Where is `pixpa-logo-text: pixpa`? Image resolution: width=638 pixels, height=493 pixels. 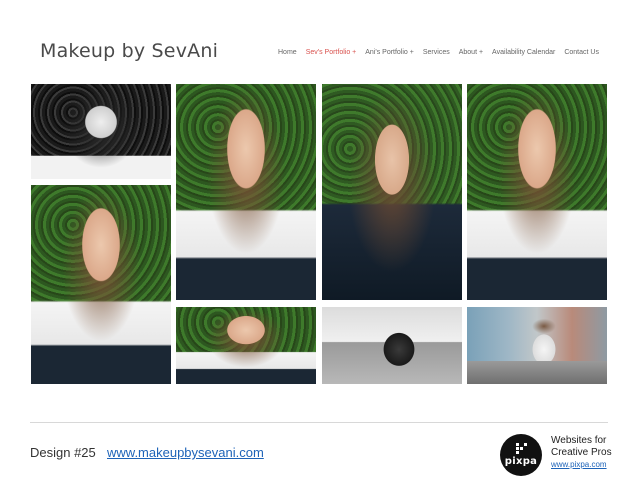
pixpa-logo-text: pixpa is located at coordinates (521, 461).